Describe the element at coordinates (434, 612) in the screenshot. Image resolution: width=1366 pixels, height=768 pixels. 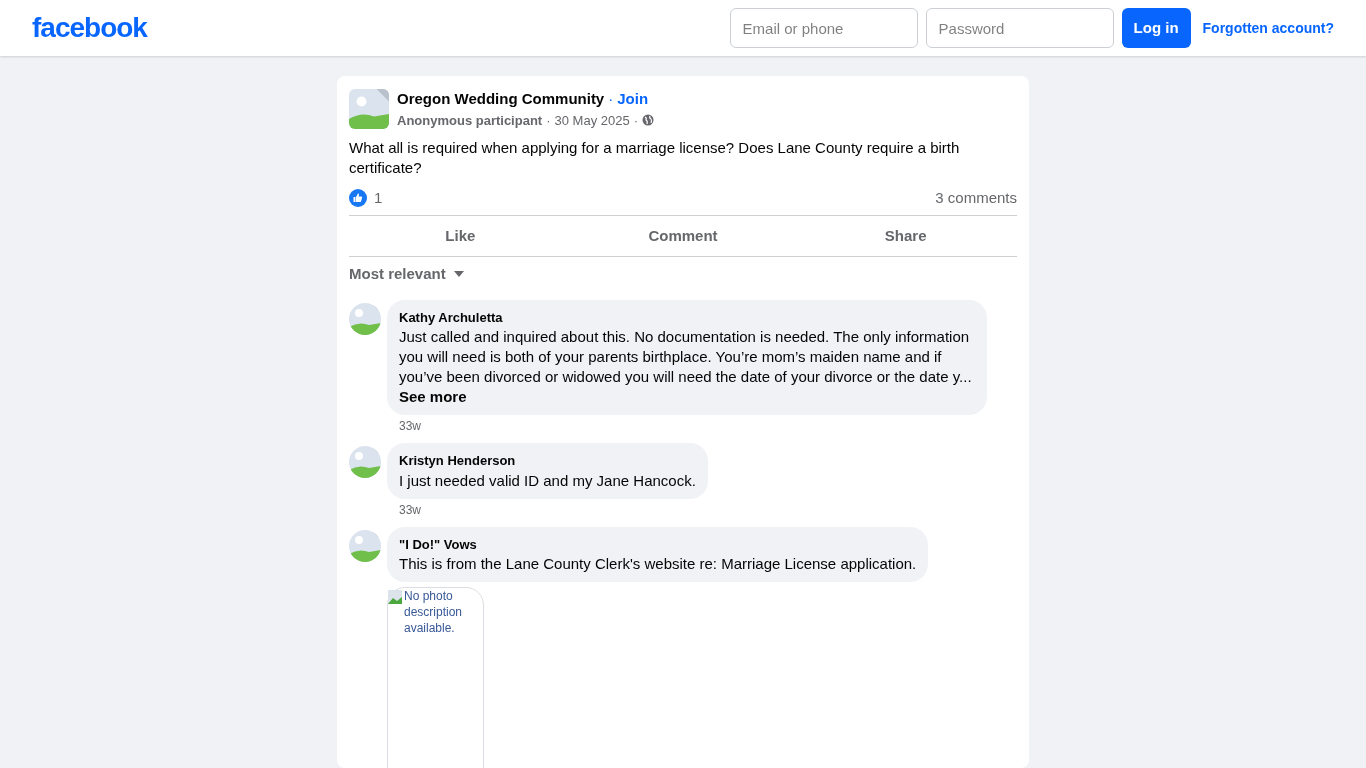
I see `image-alt-text: No photo description available.` at that location.